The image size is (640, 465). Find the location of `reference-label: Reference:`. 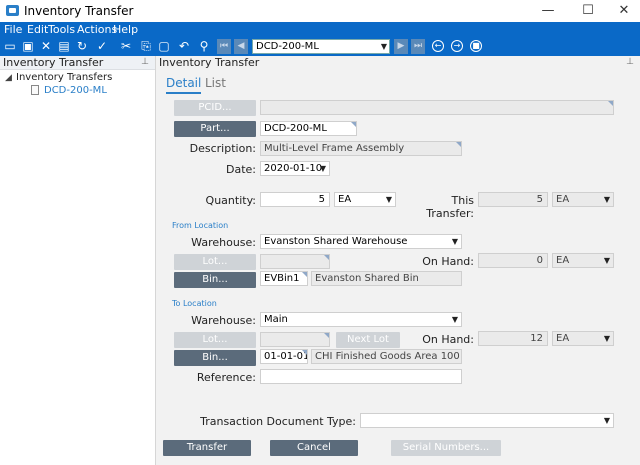

reference-label: Reference: is located at coordinates (226, 377).